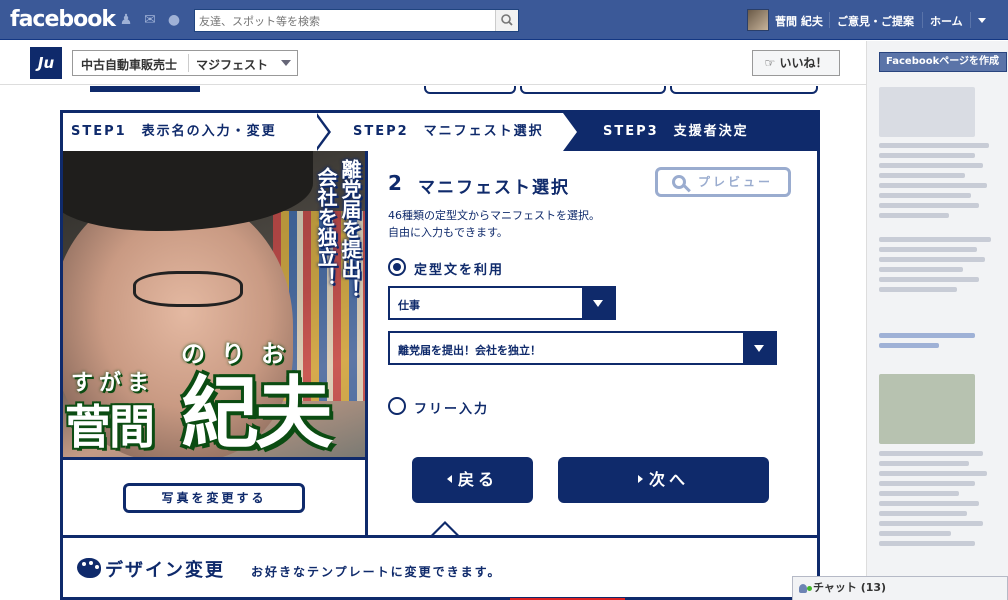 The width and height of the screenshot is (1008, 600). What do you see at coordinates (850, 587) in the screenshot?
I see `chat-label: チャット (13)` at bounding box center [850, 587].